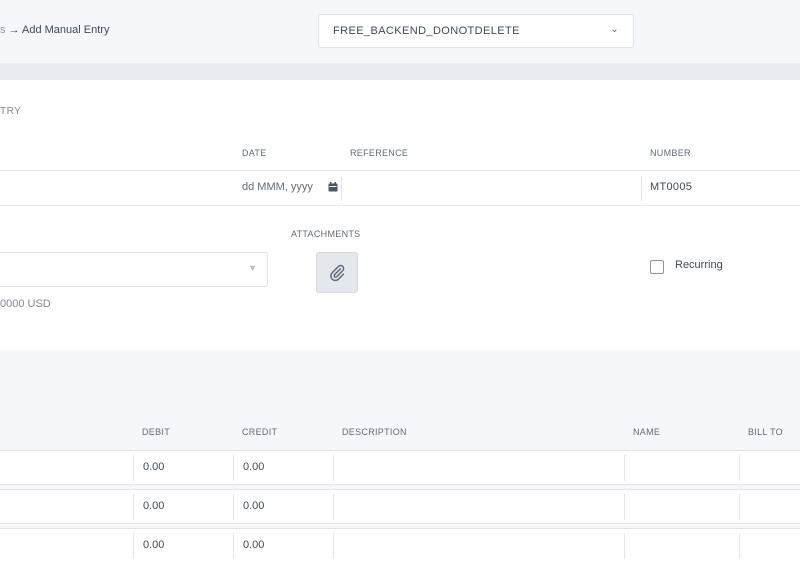 This screenshot has height=561, width=800. I want to click on column-header-credit: CREDIT, so click(260, 432).